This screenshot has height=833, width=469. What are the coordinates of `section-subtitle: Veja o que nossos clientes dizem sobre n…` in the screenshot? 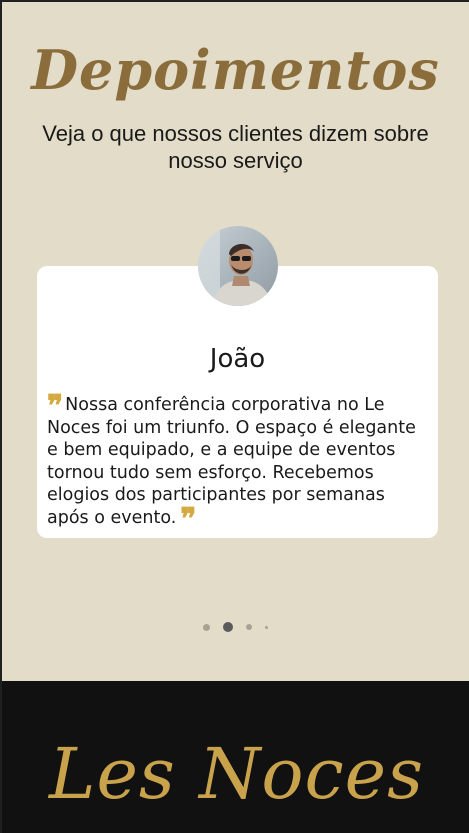 It's located at (235, 147).